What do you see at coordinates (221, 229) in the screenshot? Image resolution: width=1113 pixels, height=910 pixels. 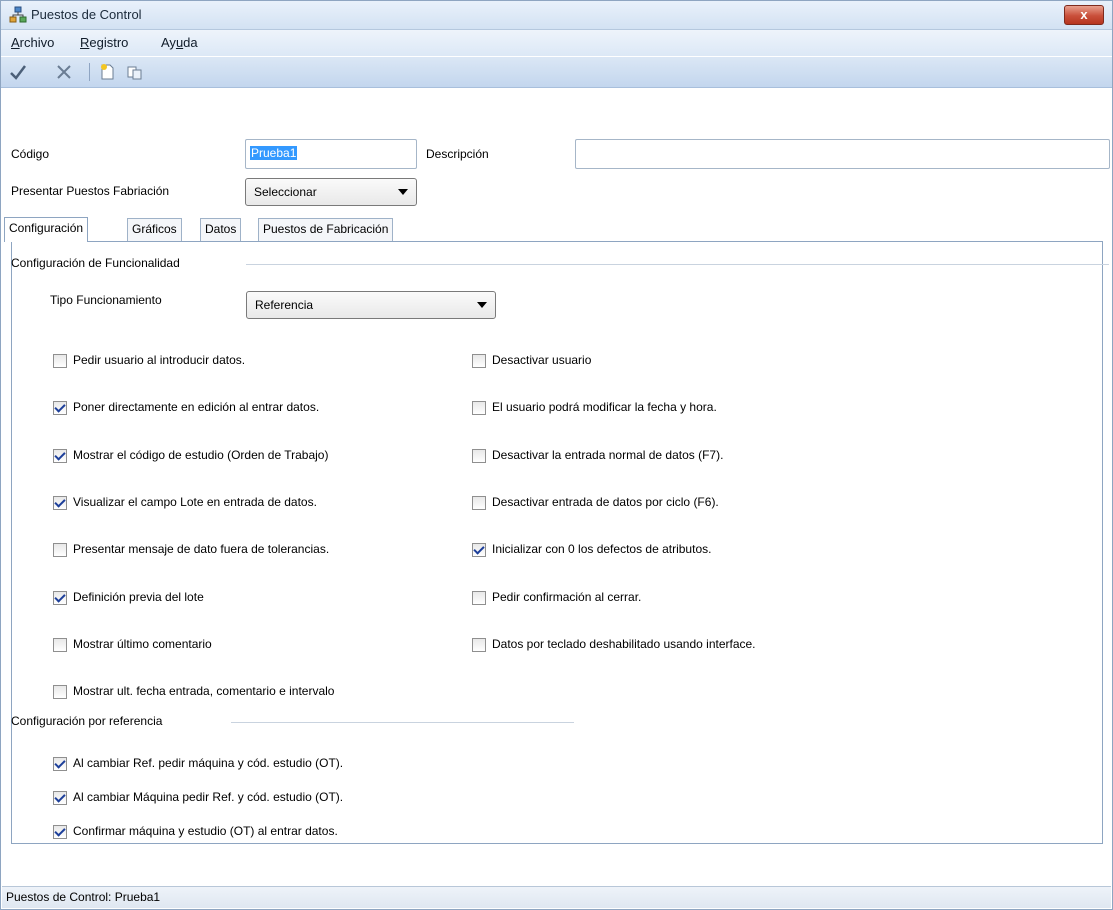 I see `tab-datos: Datos` at bounding box center [221, 229].